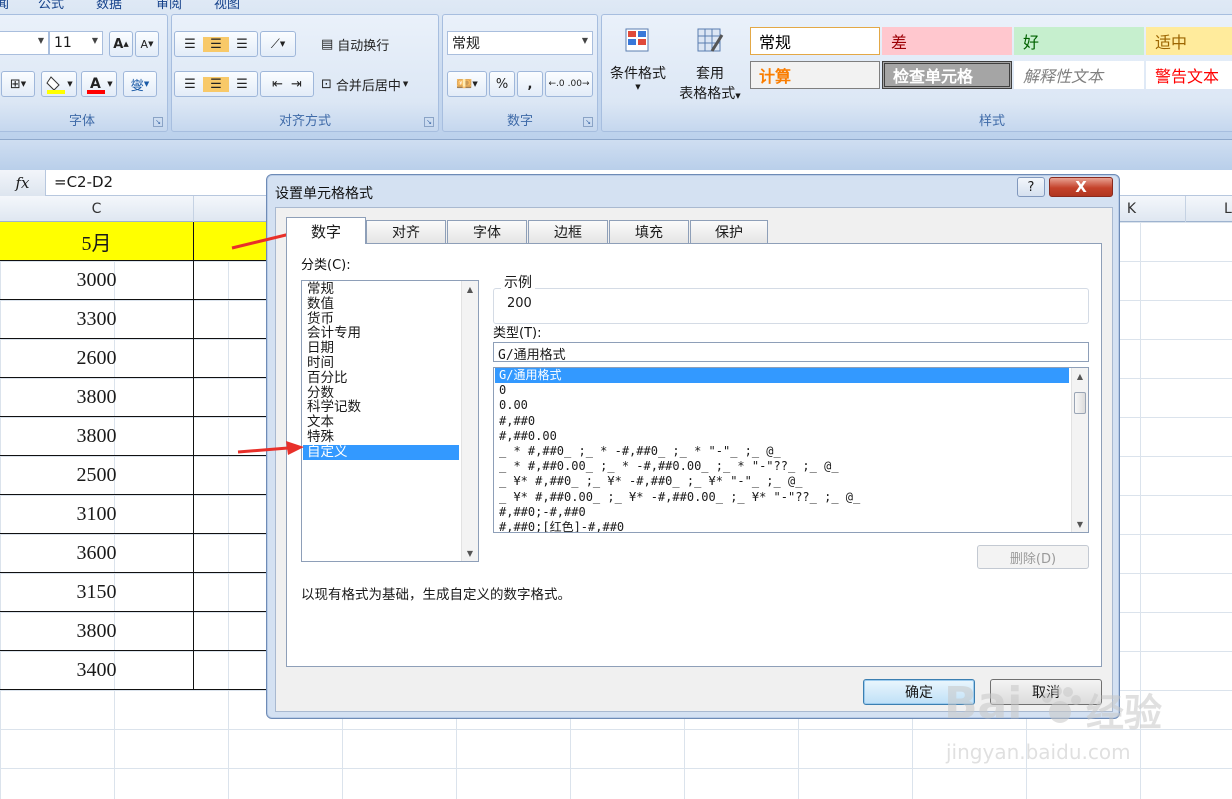  I want to click on category-scrollbar: ▲ ▼, so click(469, 421).